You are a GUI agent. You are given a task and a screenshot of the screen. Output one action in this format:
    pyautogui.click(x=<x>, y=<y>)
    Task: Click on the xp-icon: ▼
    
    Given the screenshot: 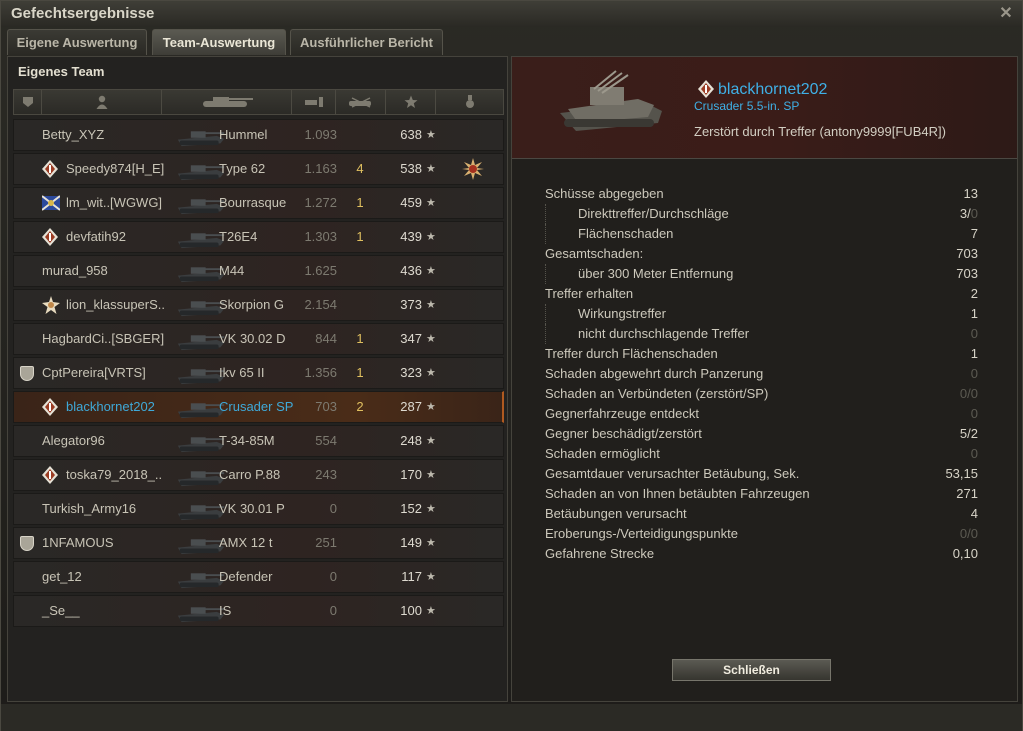 What is the action you would take?
    pyautogui.click(x=578, y=99)
    